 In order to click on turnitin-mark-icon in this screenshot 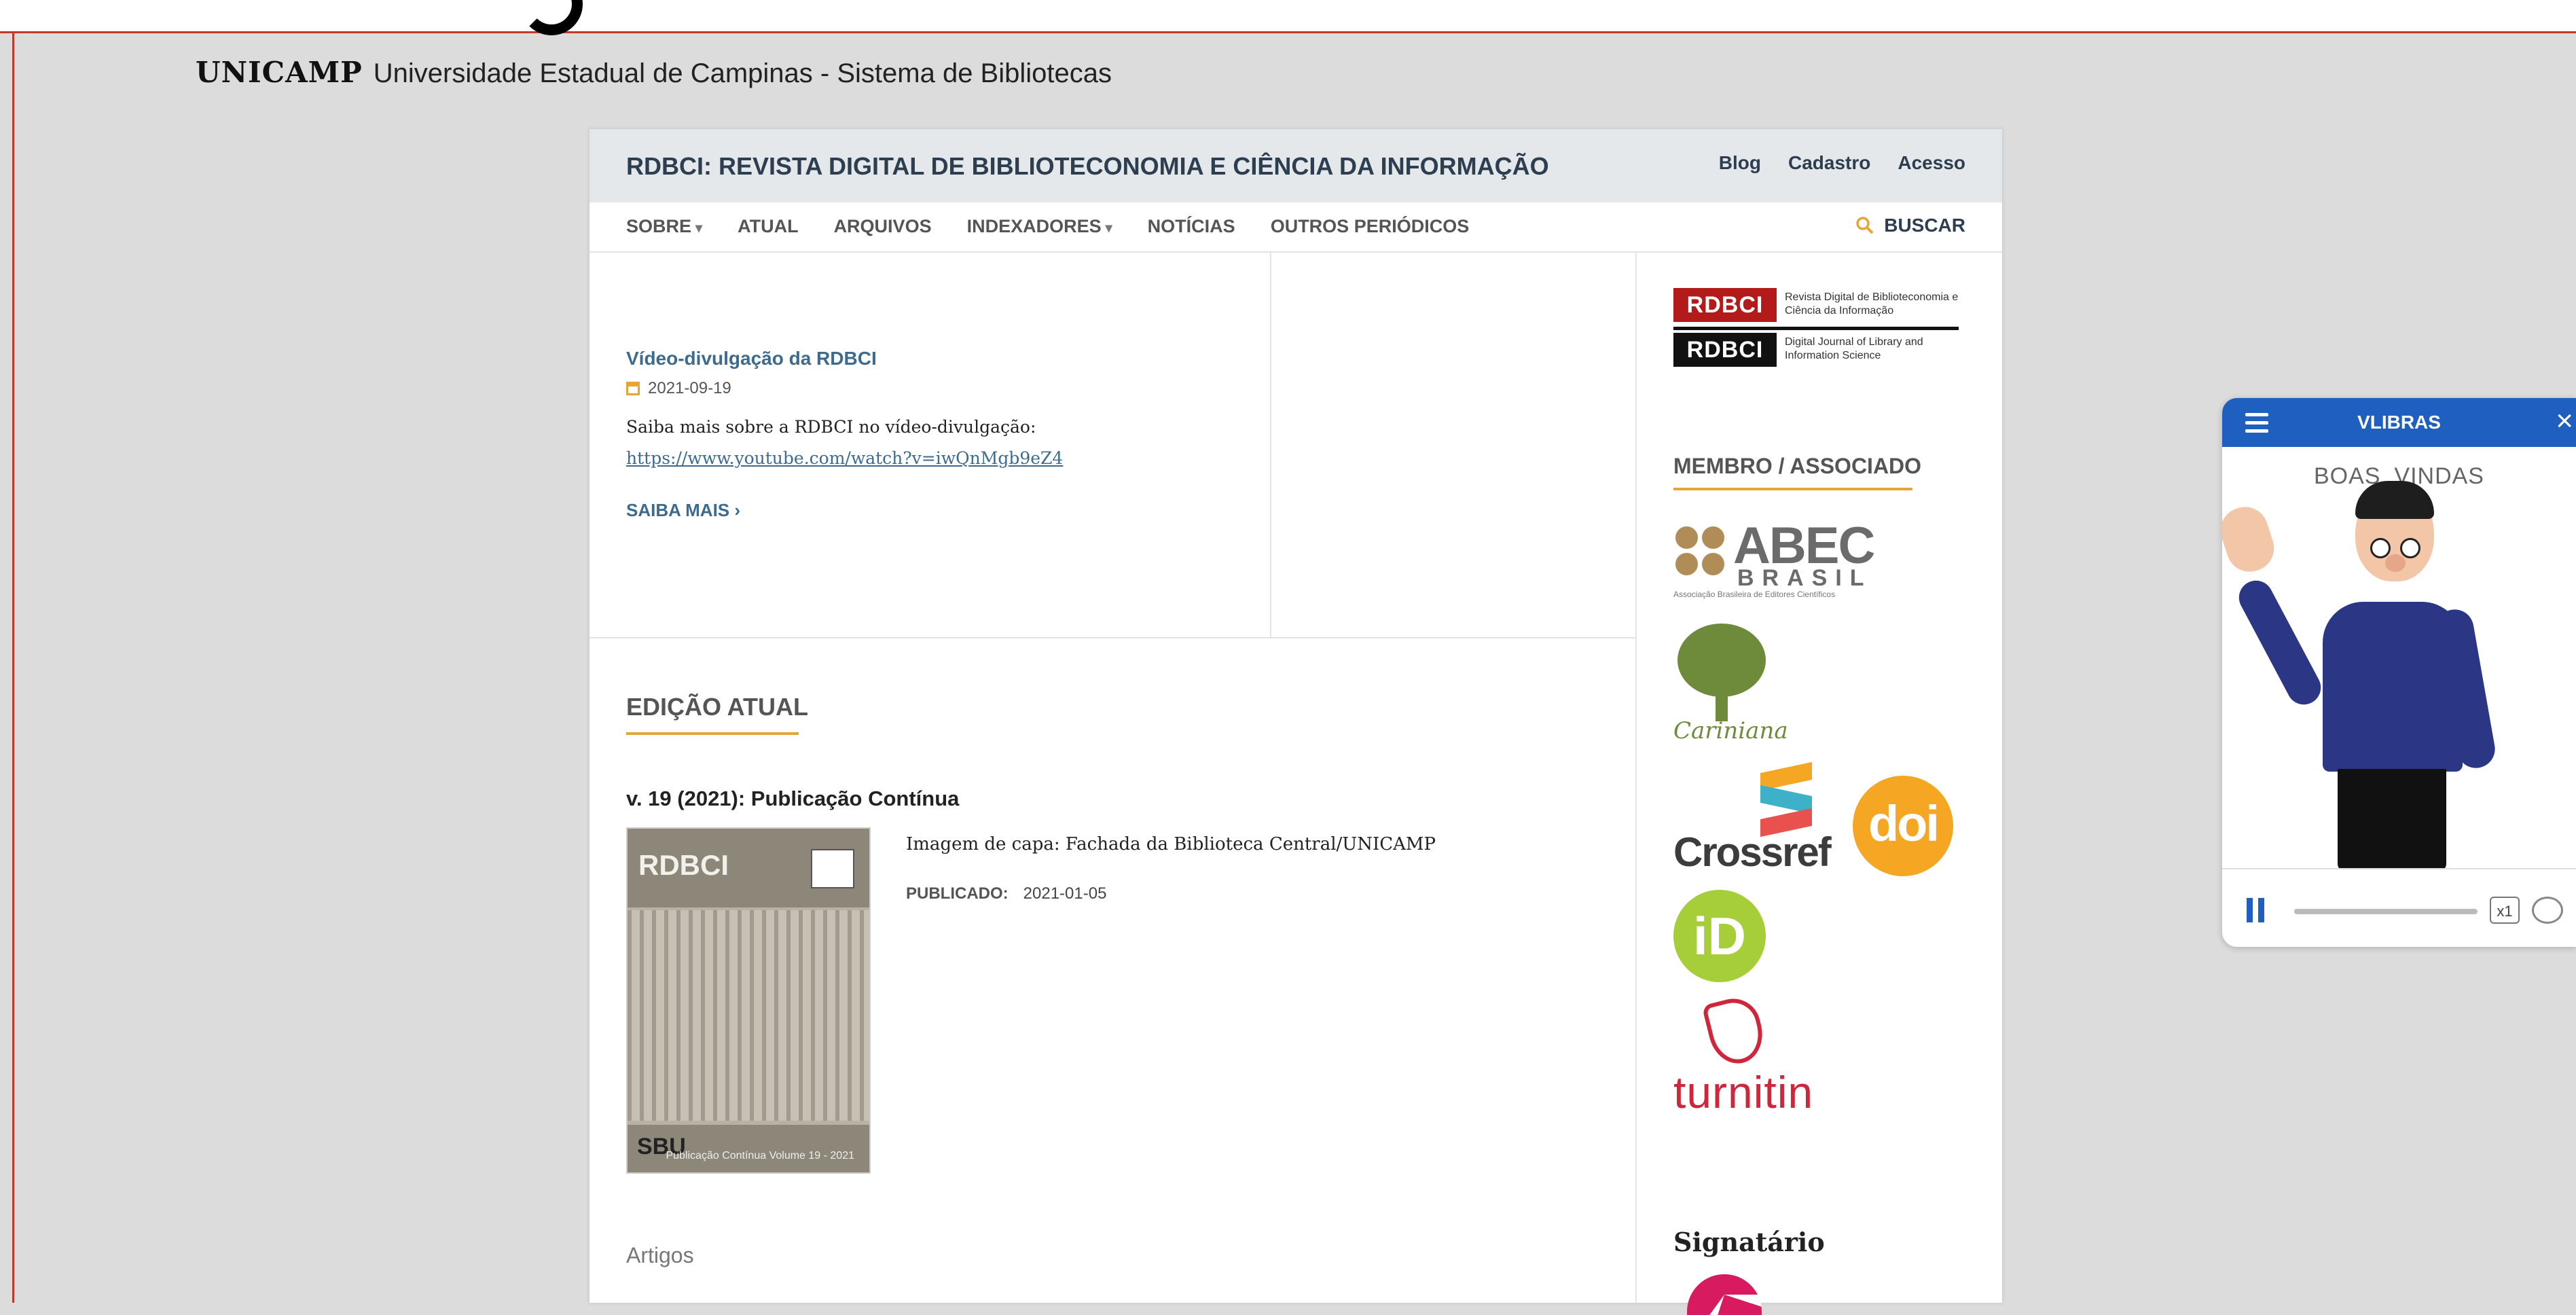, I will do `click(1735, 1031)`.